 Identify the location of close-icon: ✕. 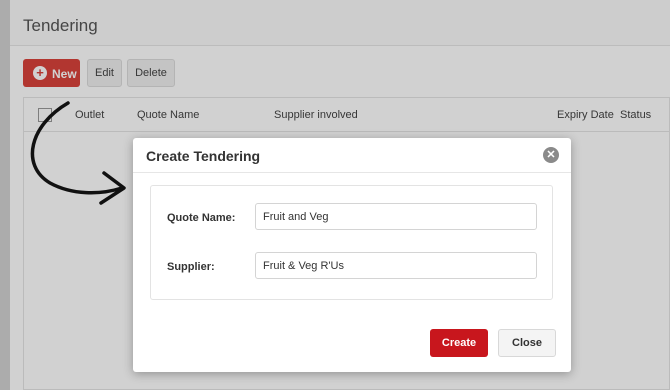
(551, 155).